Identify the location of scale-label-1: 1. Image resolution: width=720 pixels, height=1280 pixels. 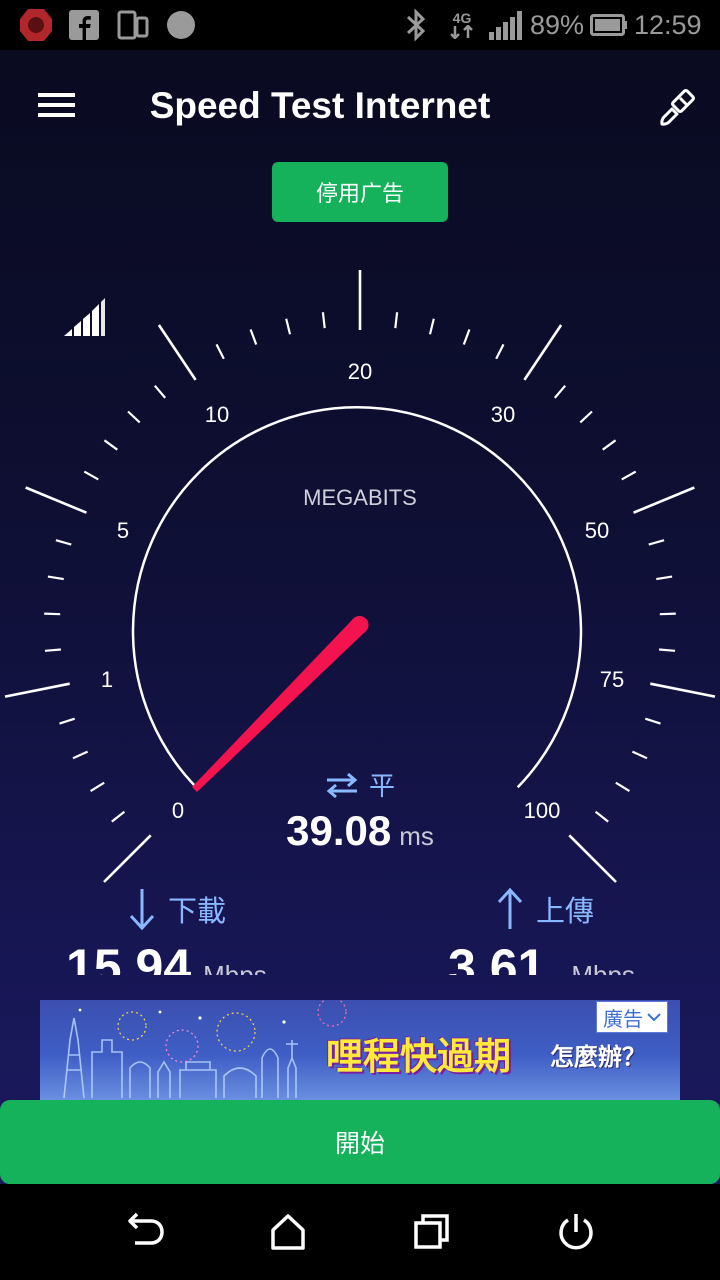
(107, 679).